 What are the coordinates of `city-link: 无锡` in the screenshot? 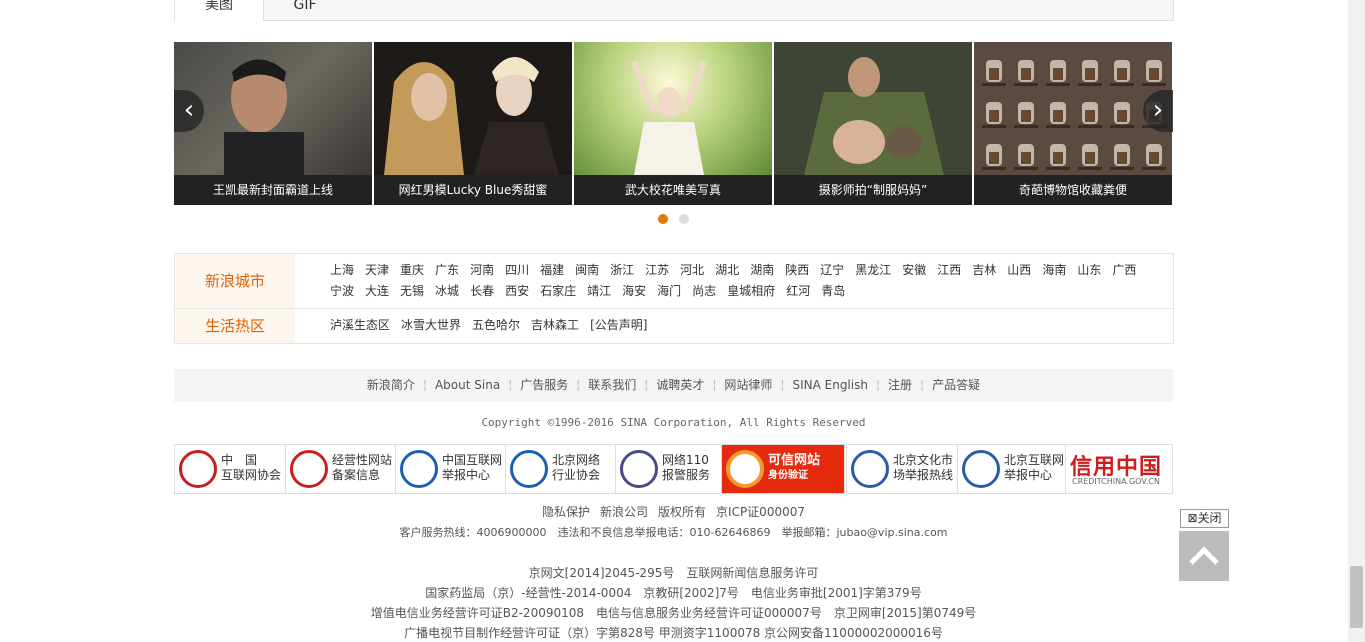 It's located at (412, 291).